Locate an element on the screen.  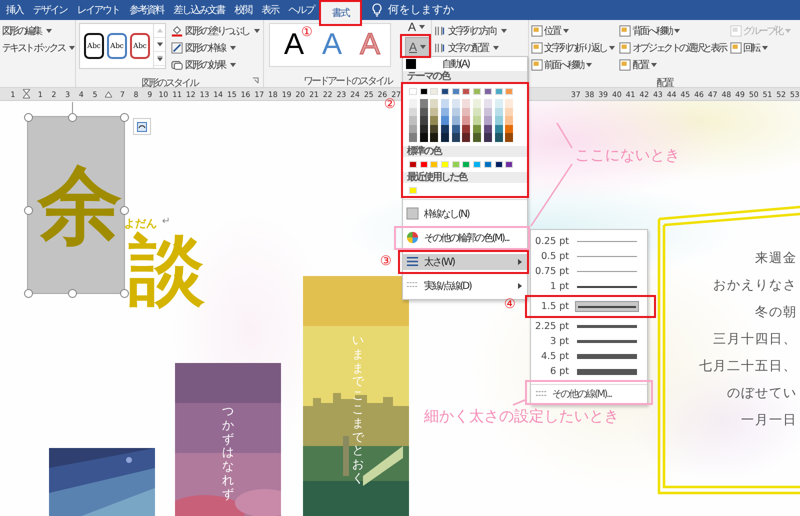
menu-item: 0.25 pt is located at coordinates (589, 241).